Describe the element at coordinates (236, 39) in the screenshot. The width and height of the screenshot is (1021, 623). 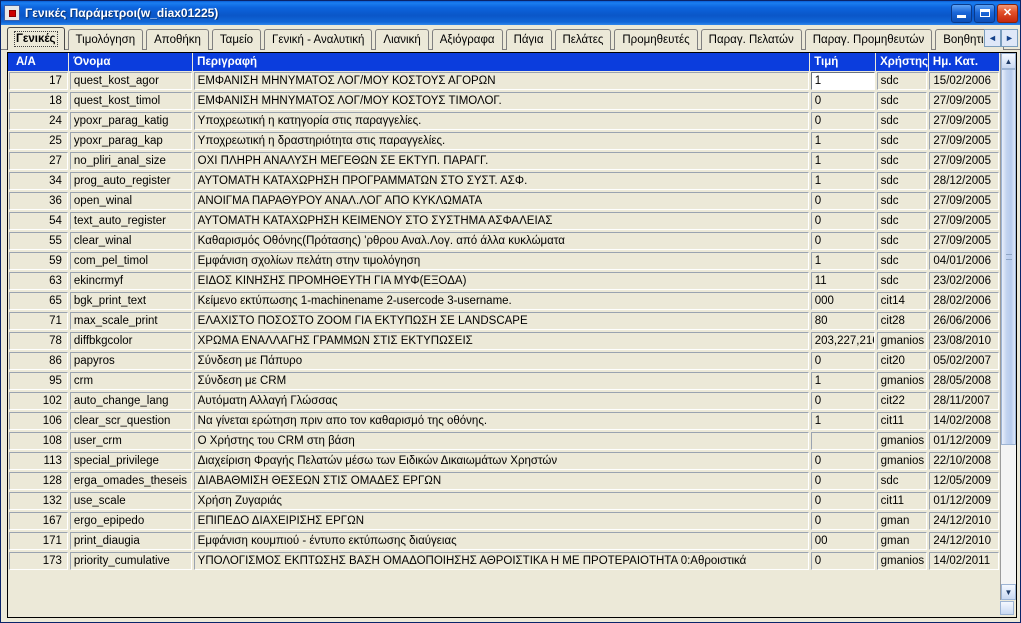
I see `tab-tameio: Ταμείο` at that location.